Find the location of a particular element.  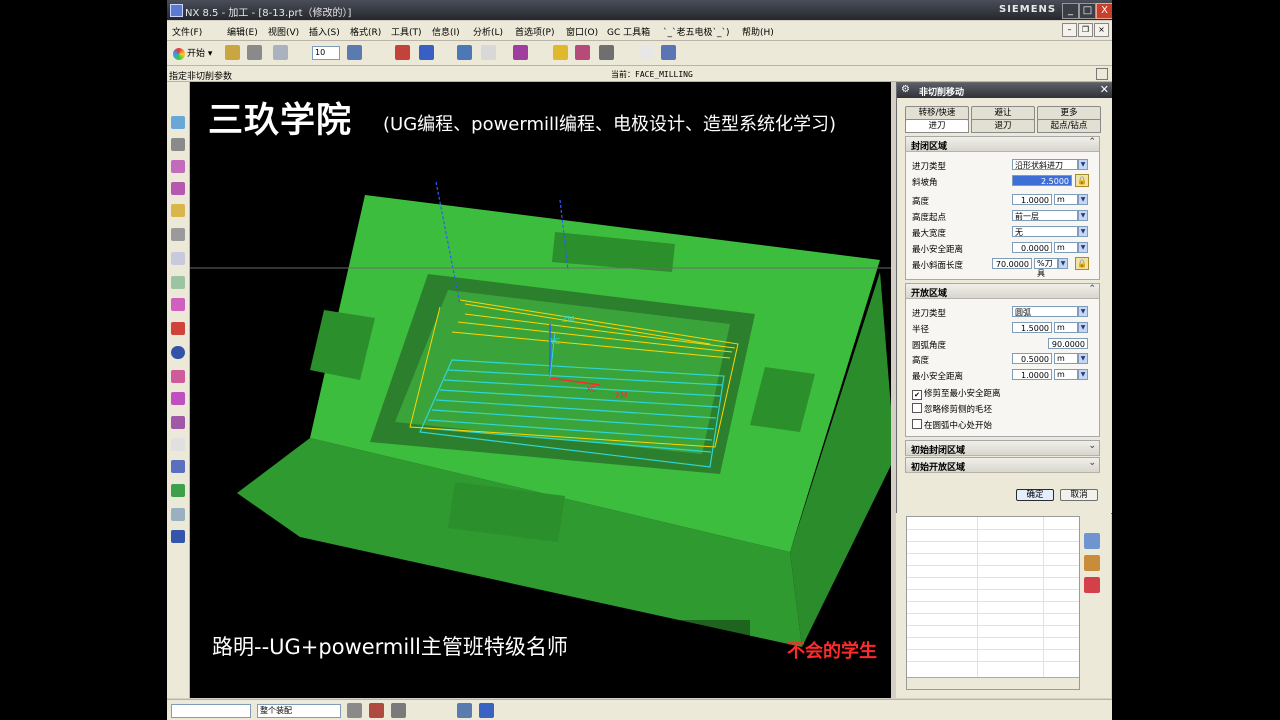

menu-insert: 插入(S) is located at coordinates (324, 31).